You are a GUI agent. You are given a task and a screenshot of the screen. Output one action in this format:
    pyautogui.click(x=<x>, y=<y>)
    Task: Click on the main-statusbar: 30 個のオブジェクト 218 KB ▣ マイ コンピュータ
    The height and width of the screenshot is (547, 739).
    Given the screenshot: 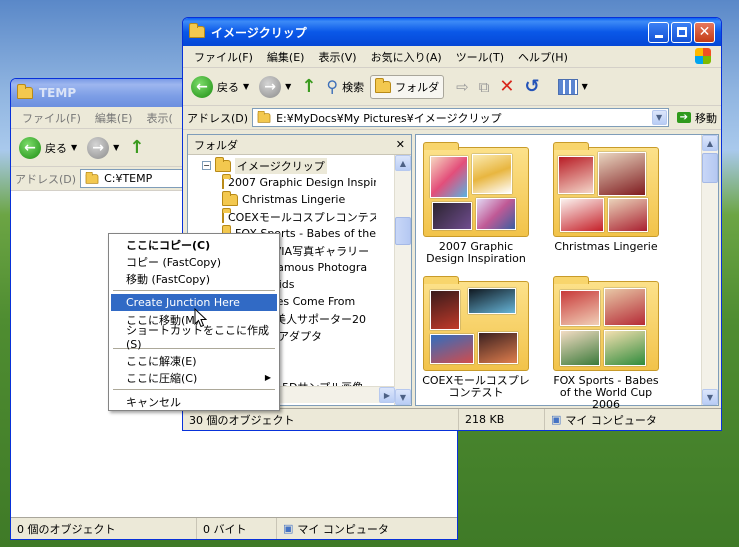 What is the action you would take?
    pyautogui.click(x=452, y=419)
    